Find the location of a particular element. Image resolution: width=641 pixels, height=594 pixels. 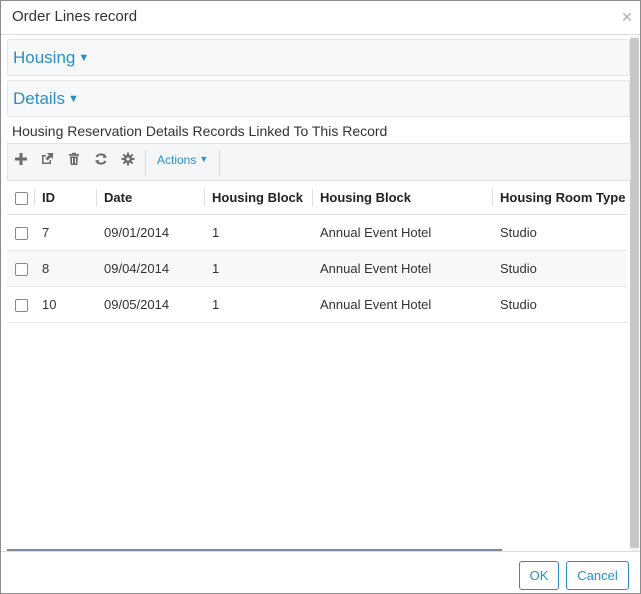

external-link-icon is located at coordinates (47, 159).